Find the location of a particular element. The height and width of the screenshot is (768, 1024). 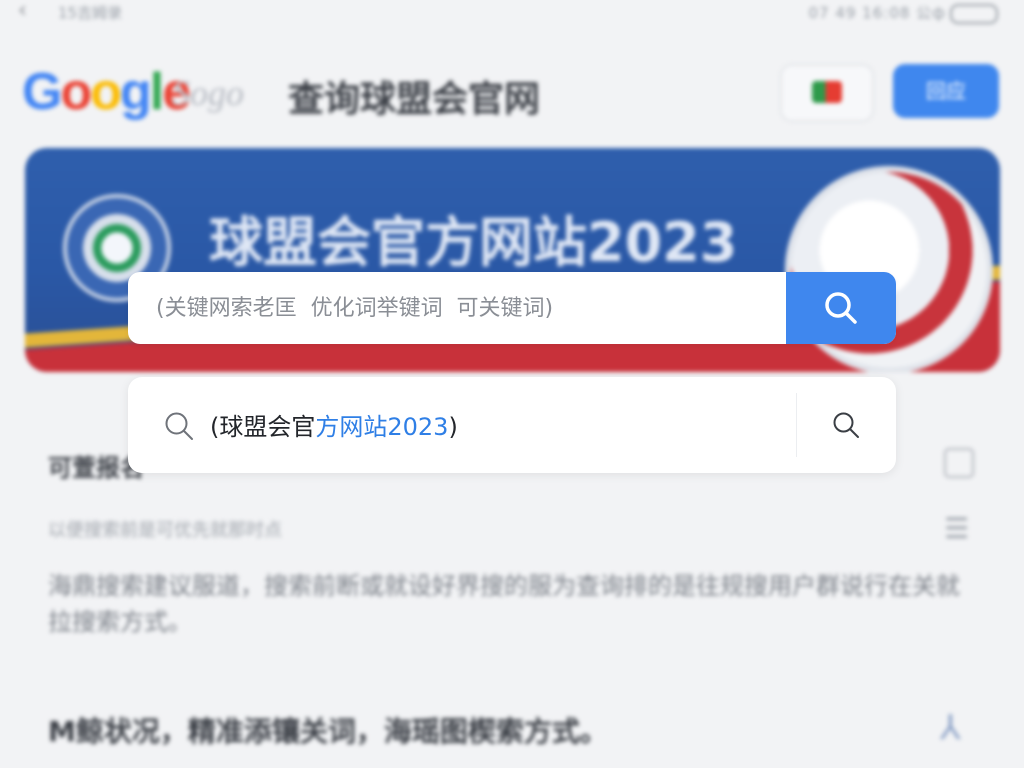

back-icon: ‹ is located at coordinates (22, 11).